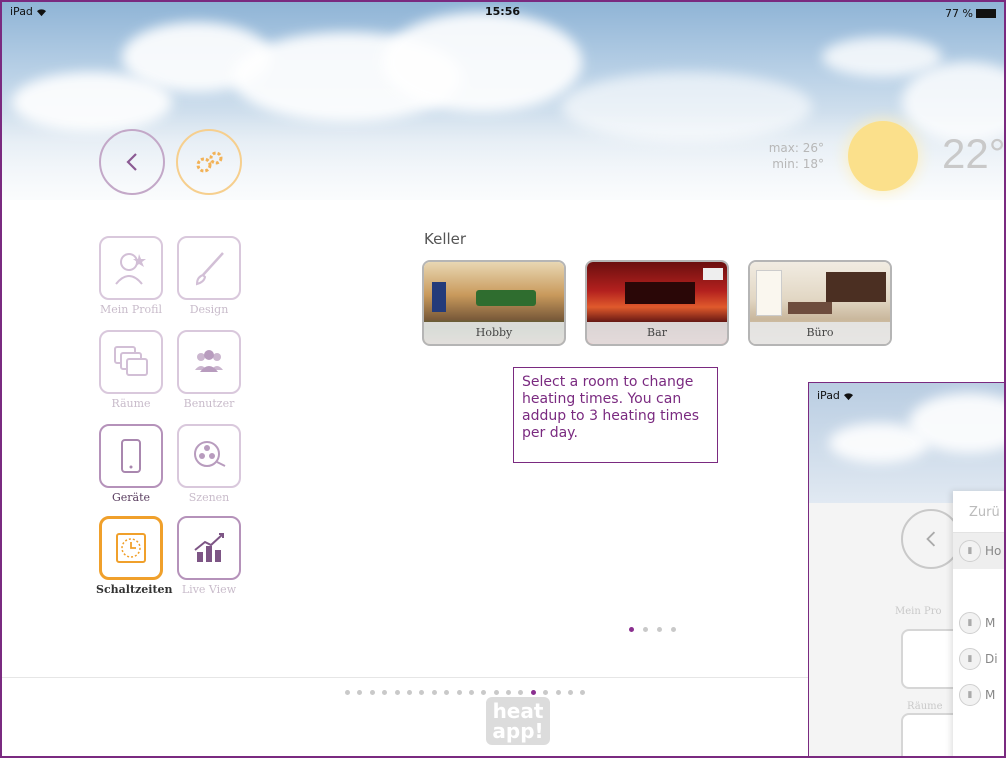 The image size is (1006, 758). I want to click on rooms-icon, so click(131, 361).